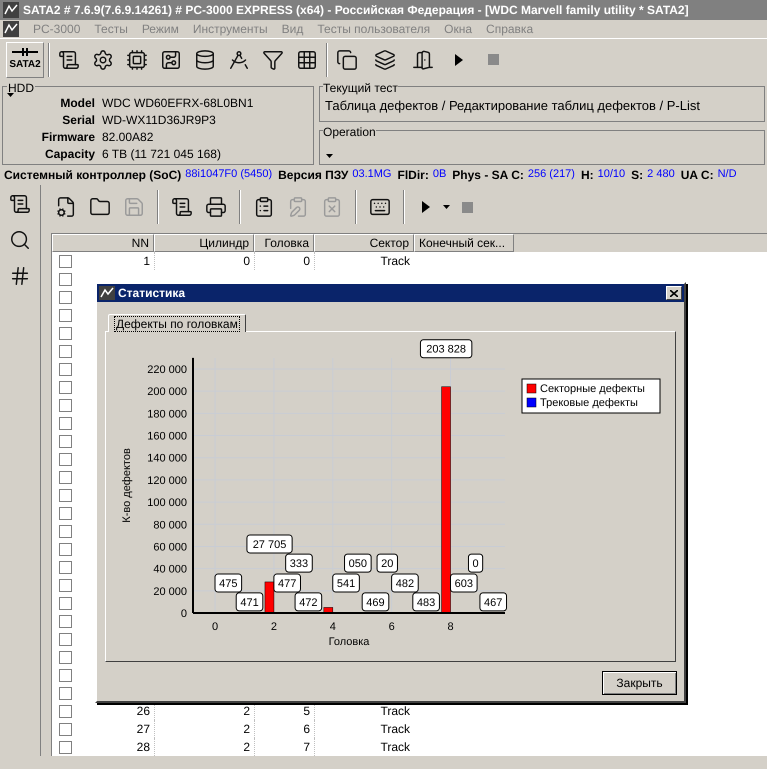 The image size is (767, 769). I want to click on axis-tick-label: 160 000, so click(167, 436).